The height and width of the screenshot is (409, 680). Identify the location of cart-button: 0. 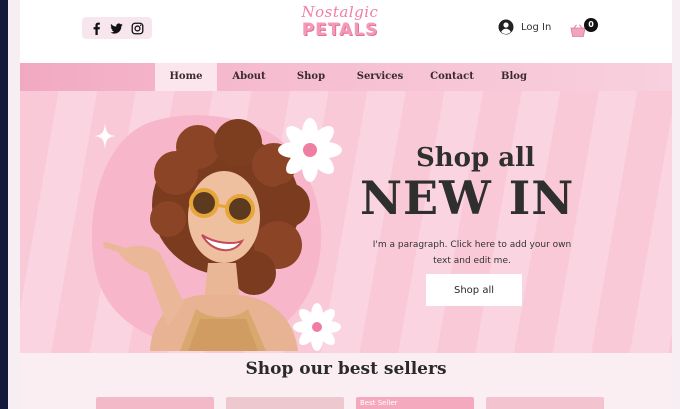
(585, 29).